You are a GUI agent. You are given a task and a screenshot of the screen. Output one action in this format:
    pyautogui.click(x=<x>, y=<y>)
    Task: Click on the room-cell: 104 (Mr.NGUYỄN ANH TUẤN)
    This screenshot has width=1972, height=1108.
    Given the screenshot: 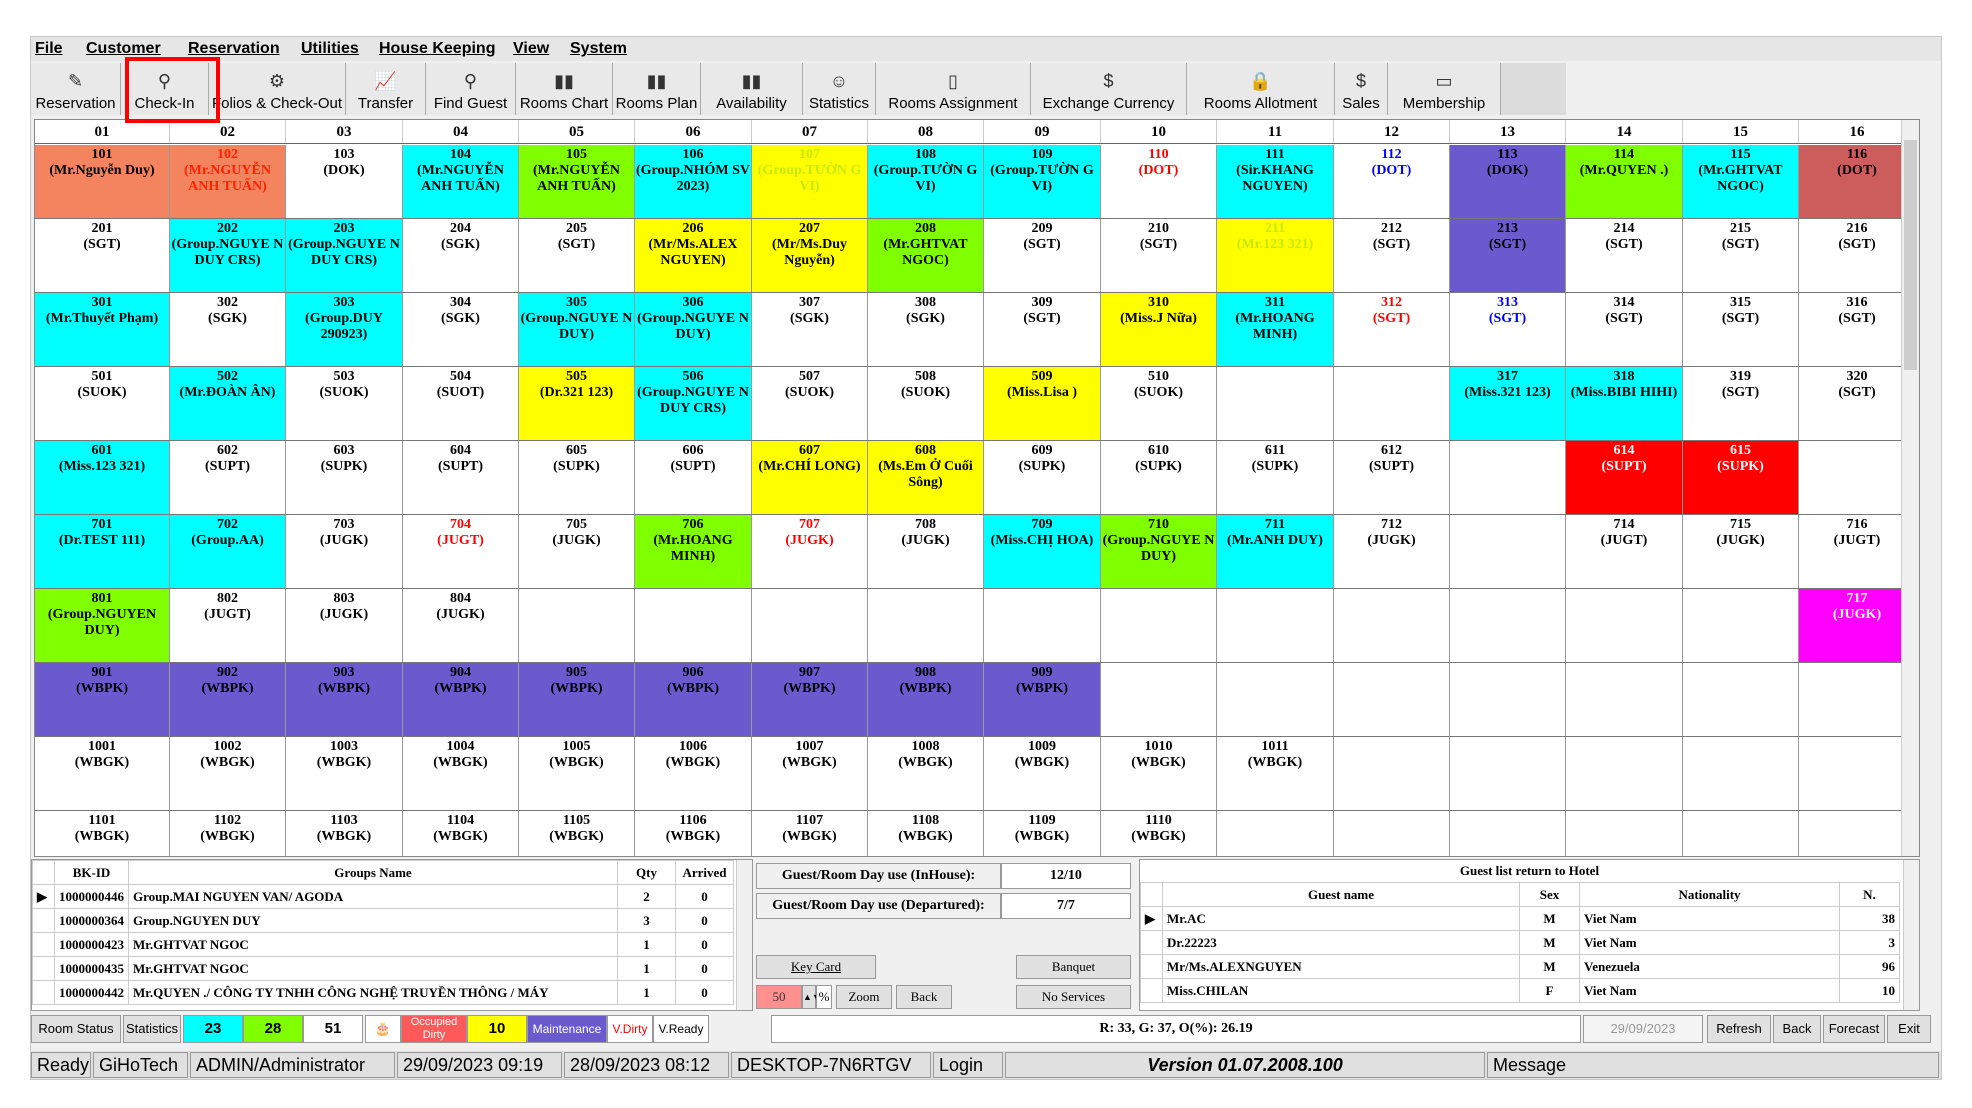 What is the action you would take?
    pyautogui.click(x=461, y=181)
    